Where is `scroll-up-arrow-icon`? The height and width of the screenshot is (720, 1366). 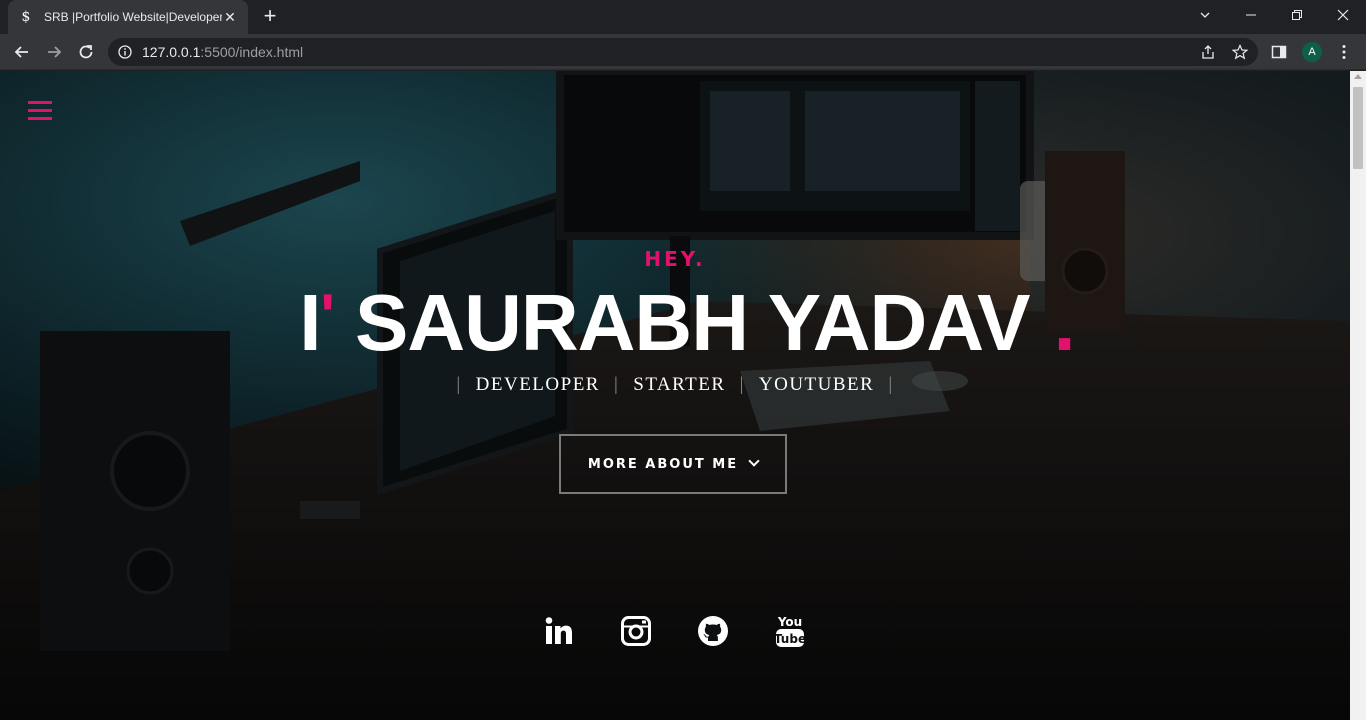 scroll-up-arrow-icon is located at coordinates (1358, 76).